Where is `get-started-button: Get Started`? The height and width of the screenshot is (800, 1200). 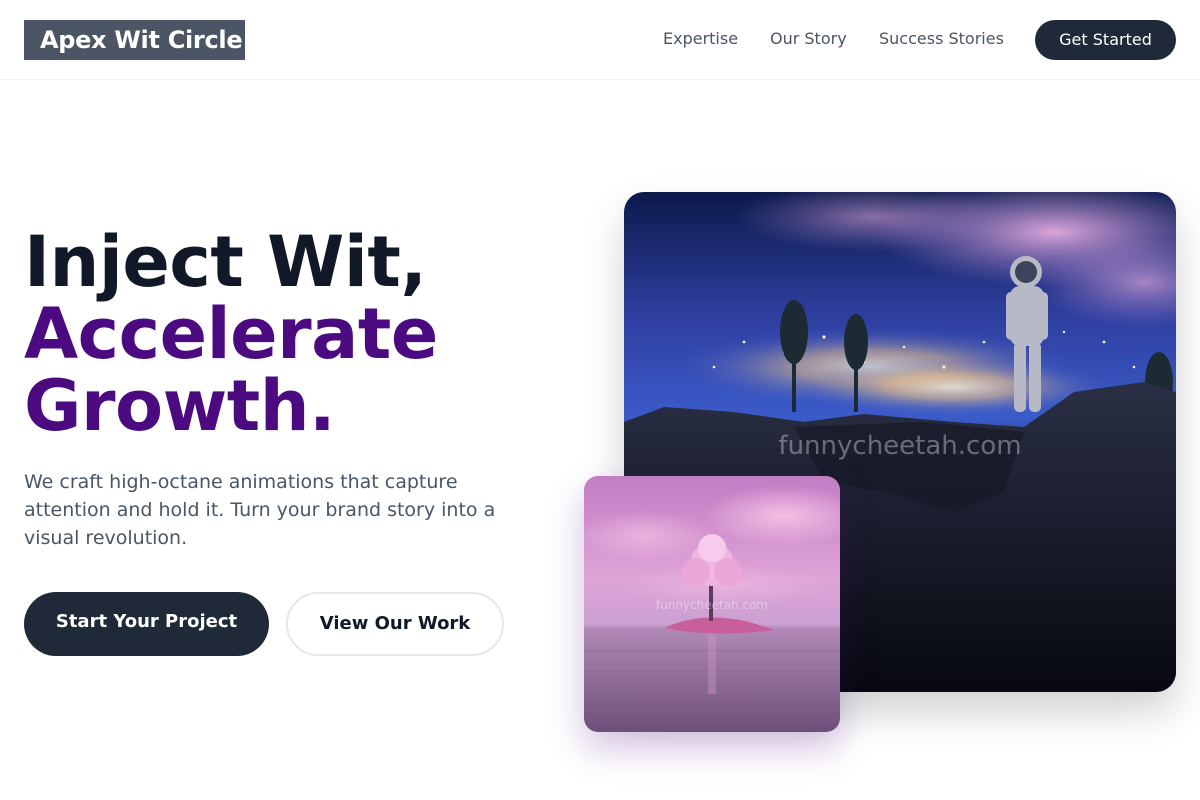 get-started-button: Get Started is located at coordinates (1105, 40).